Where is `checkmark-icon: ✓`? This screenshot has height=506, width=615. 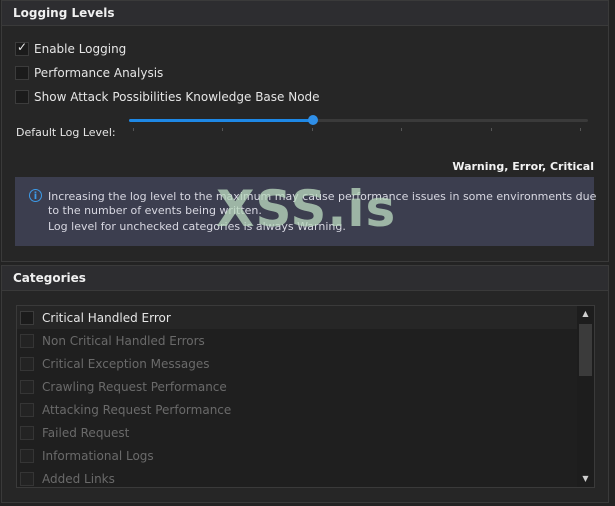 checkmark-icon: ✓ is located at coordinates (22, 47).